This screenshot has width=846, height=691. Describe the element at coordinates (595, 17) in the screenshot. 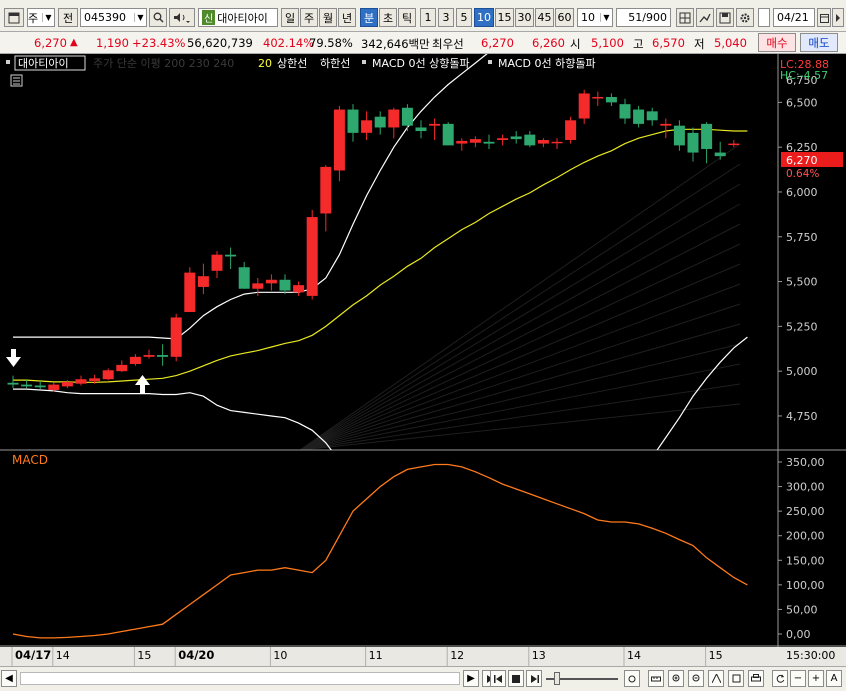

I see `interval-select: 10 ▼` at that location.